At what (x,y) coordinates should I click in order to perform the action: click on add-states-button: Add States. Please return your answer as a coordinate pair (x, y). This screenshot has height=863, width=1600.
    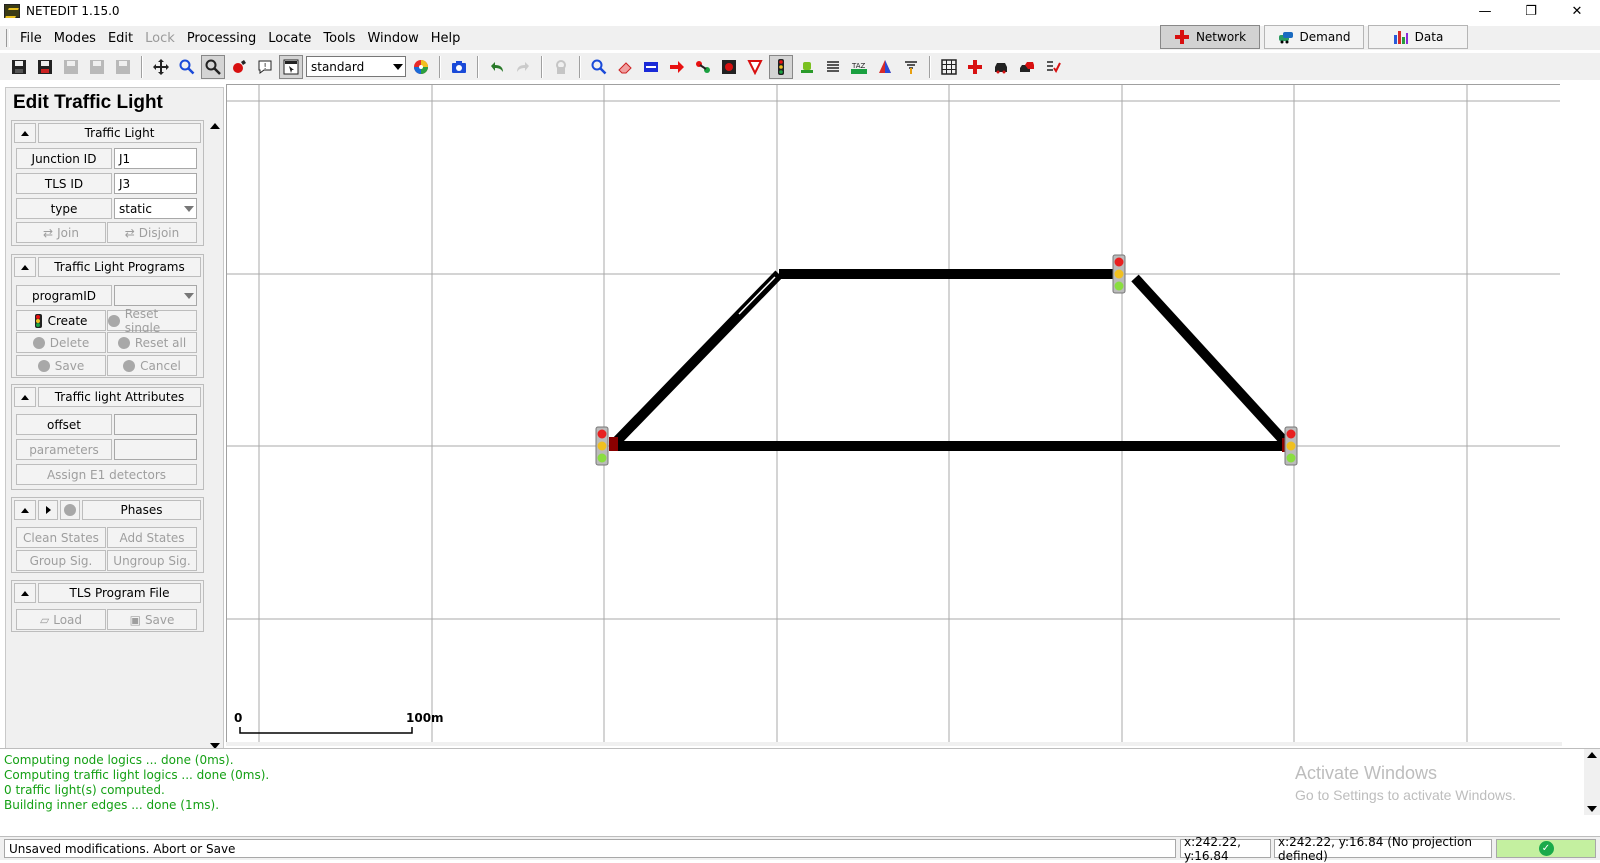
    Looking at the image, I should click on (152, 537).